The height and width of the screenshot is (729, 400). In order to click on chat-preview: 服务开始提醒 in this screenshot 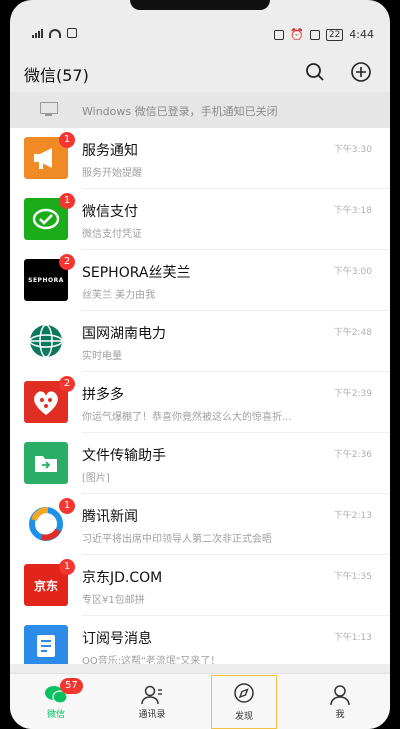, I will do `click(112, 173)`.